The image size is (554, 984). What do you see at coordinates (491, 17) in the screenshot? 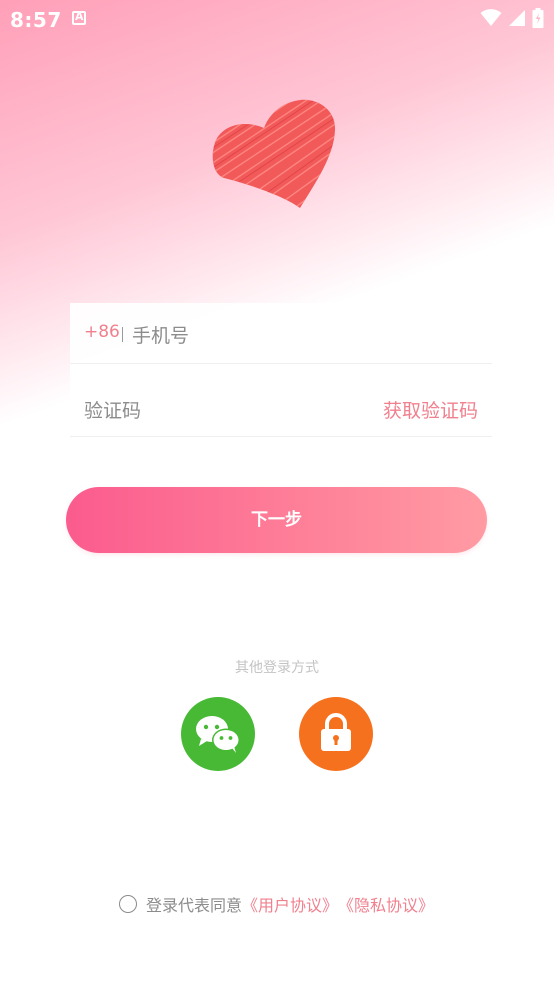
I see `wifi-icon` at bounding box center [491, 17].